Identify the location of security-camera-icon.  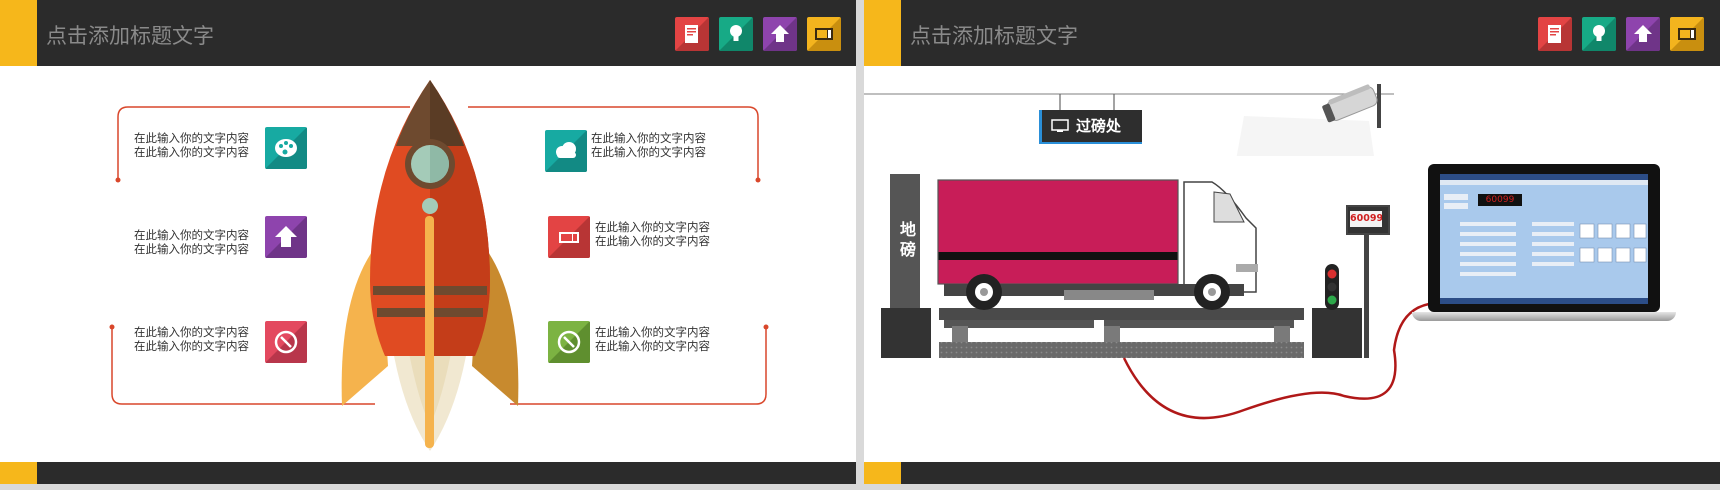
(1351, 106).